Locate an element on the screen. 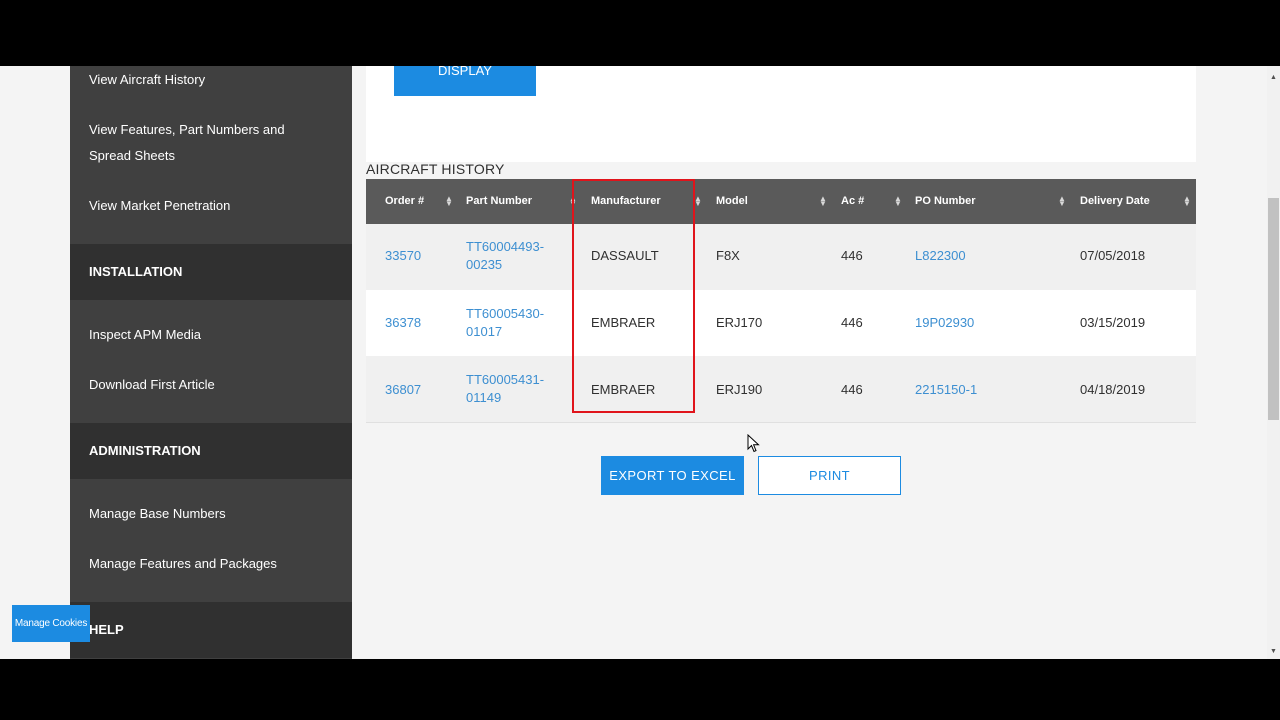 This screenshot has width=1280, height=720. column-header-part-number: Part Number is located at coordinates (499, 201).